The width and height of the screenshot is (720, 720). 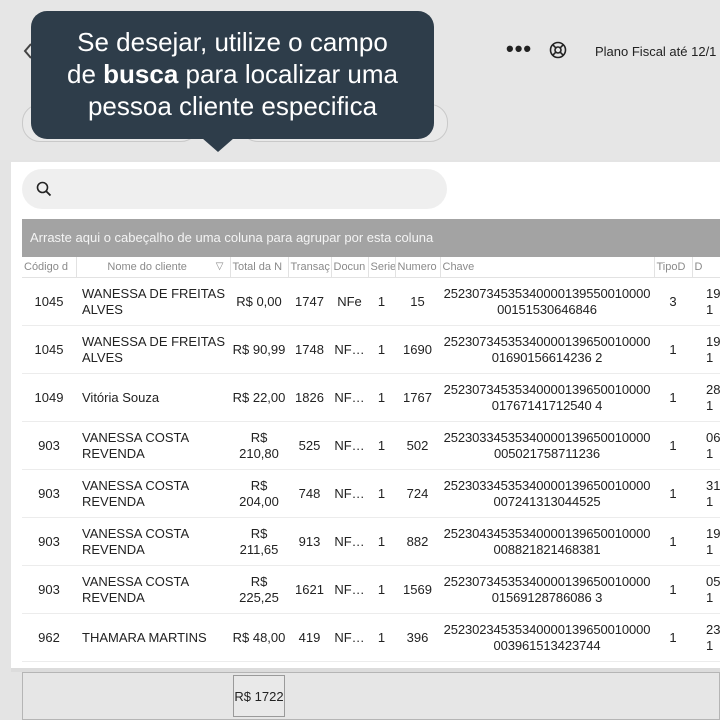 What do you see at coordinates (153, 397) in the screenshot?
I see `cell-nome: Vitória Souza` at bounding box center [153, 397].